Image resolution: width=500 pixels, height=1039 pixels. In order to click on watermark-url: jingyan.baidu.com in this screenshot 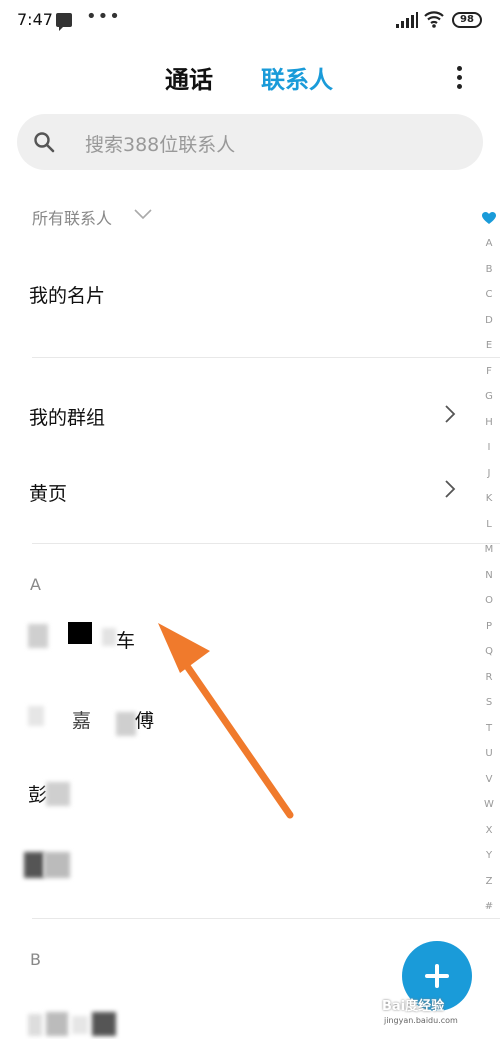, I will do `click(421, 1020)`.